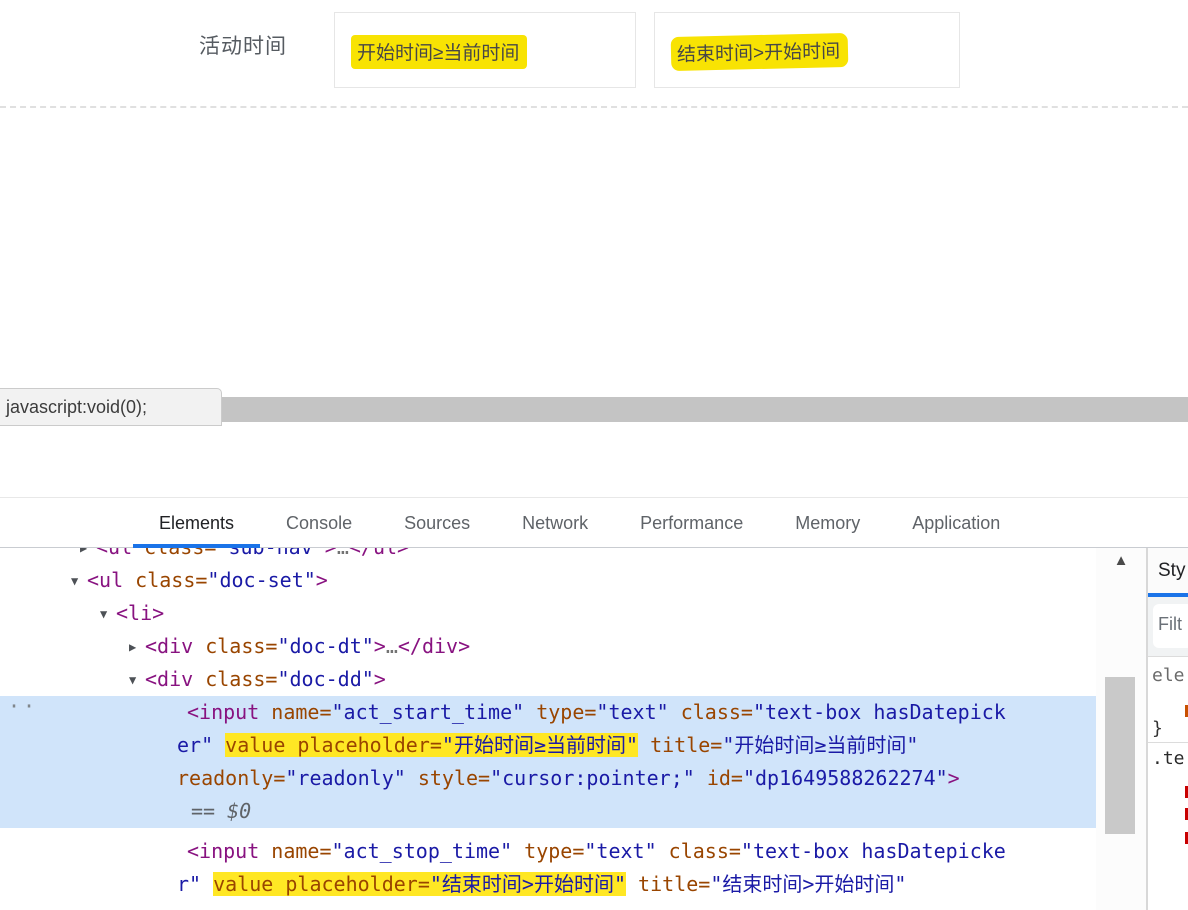 The image size is (1188, 910). I want to click on tab-memory: Memory, so click(827, 523).